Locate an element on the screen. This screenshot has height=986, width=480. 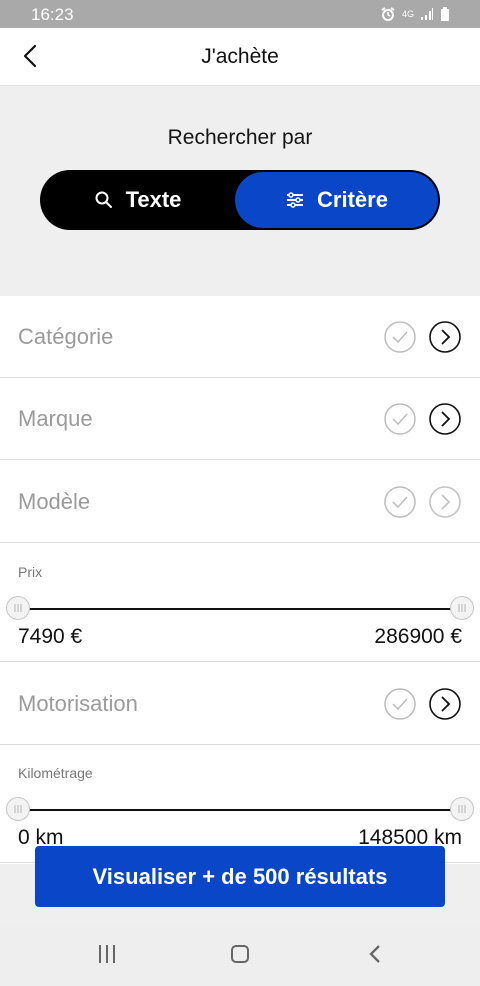
tab-criteria: Critère is located at coordinates (336, 200).